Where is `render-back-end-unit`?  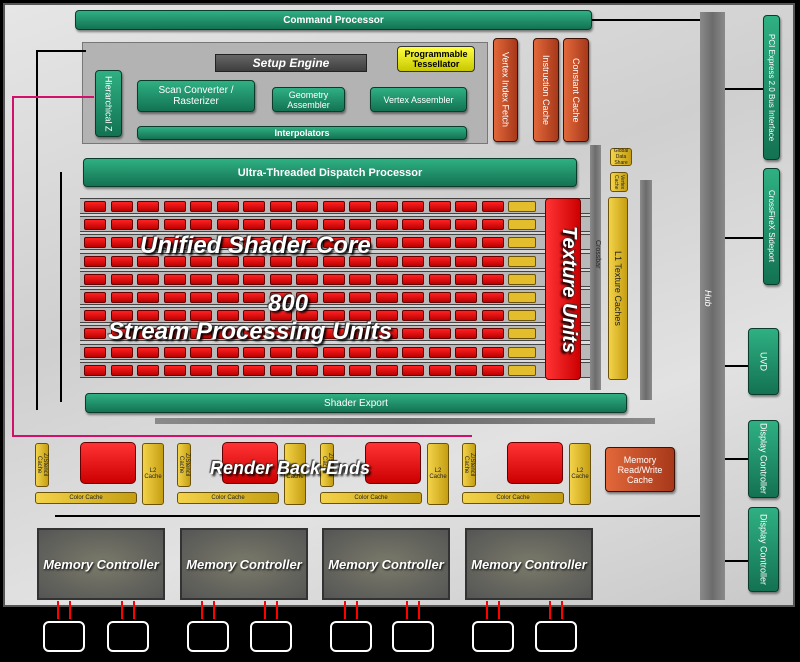 render-back-end-unit is located at coordinates (393, 463).